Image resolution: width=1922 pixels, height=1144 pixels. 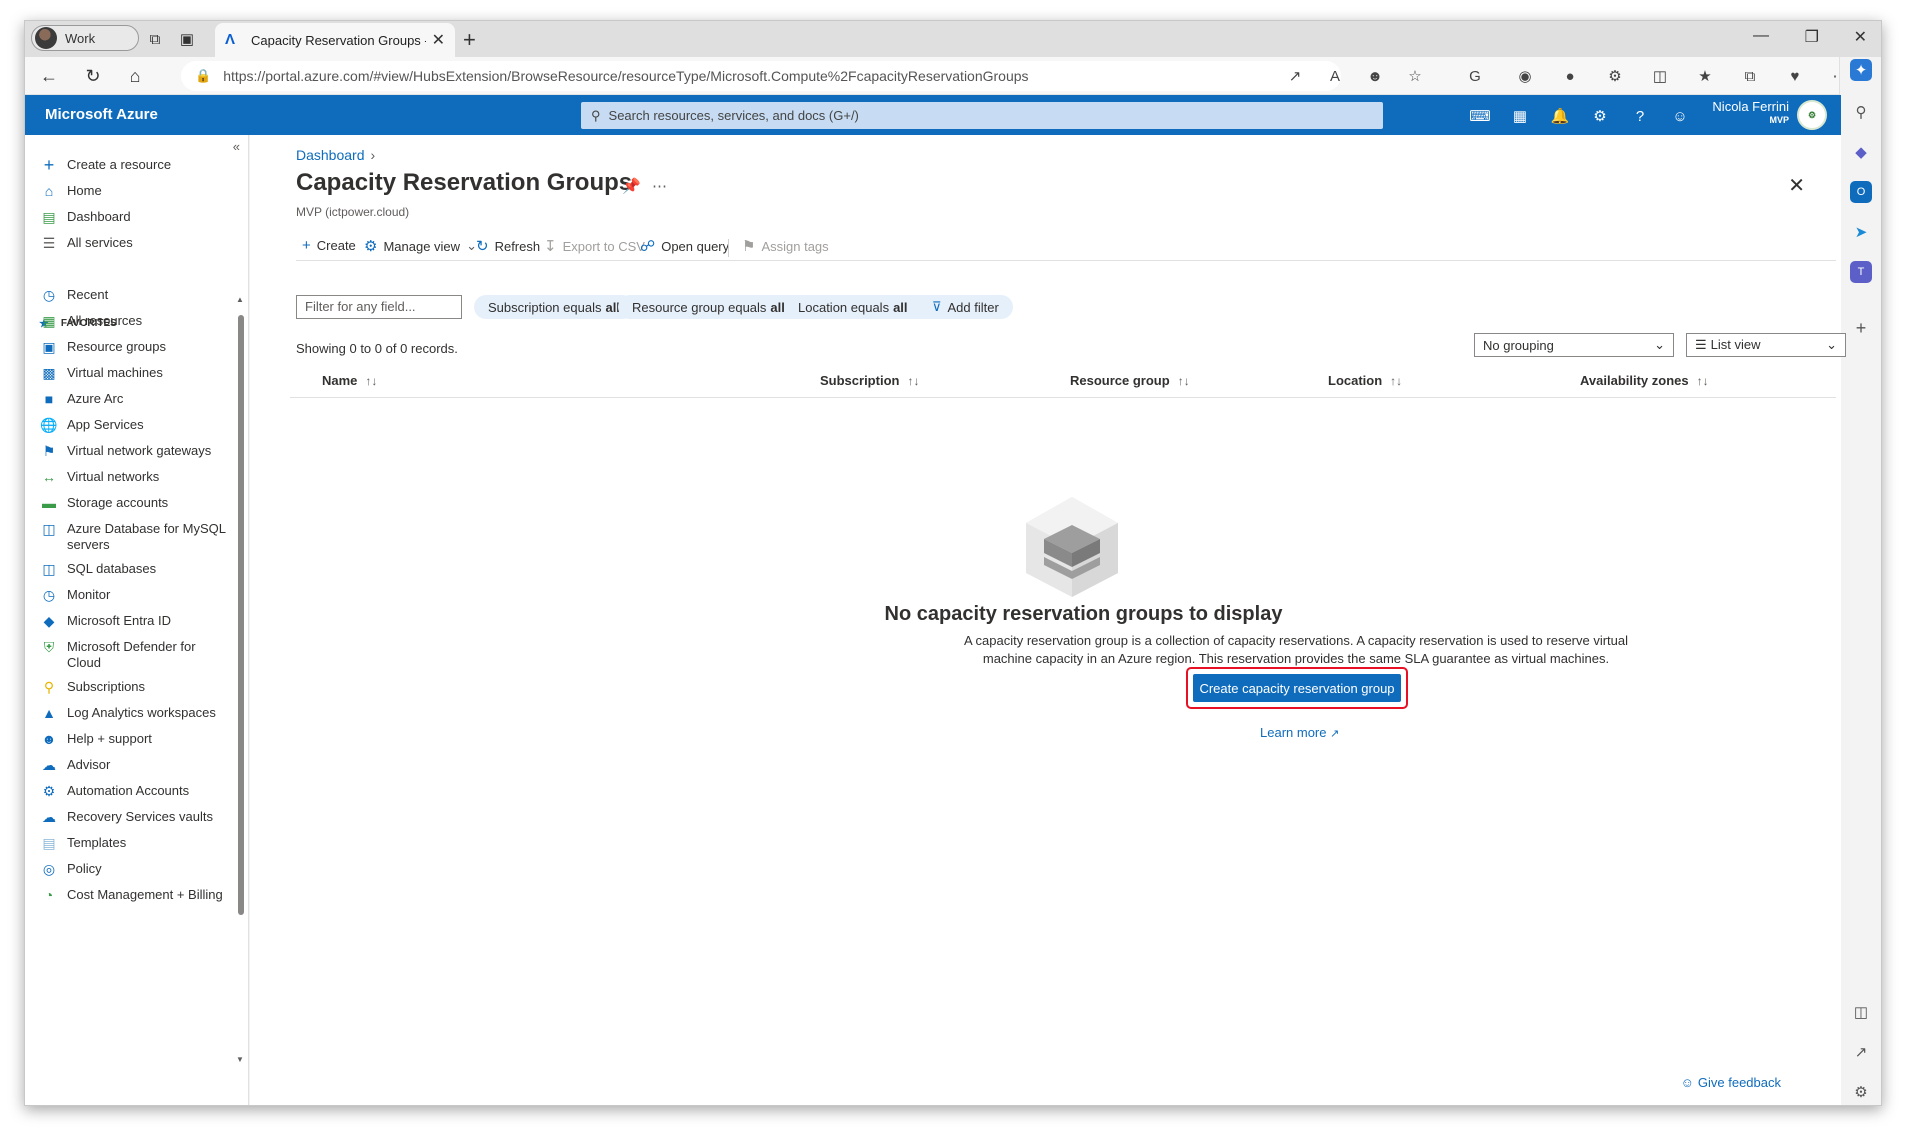 I want to click on sidebar-item-automation: ⚙ Automation Accounts, so click(x=134, y=791).